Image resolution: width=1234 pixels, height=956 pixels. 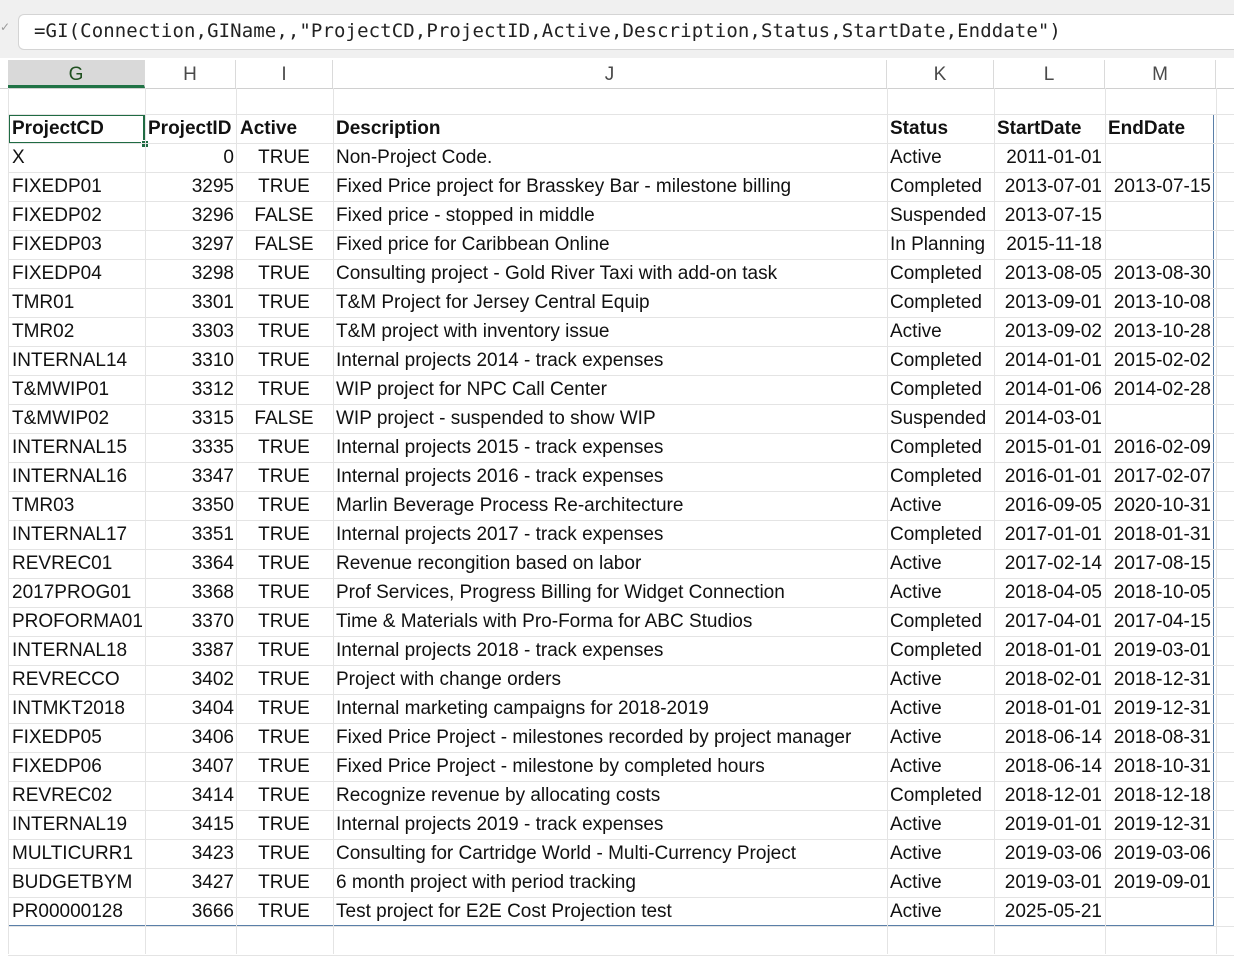 I want to click on cell-projectcd: FIXEDP03, so click(x=78, y=244).